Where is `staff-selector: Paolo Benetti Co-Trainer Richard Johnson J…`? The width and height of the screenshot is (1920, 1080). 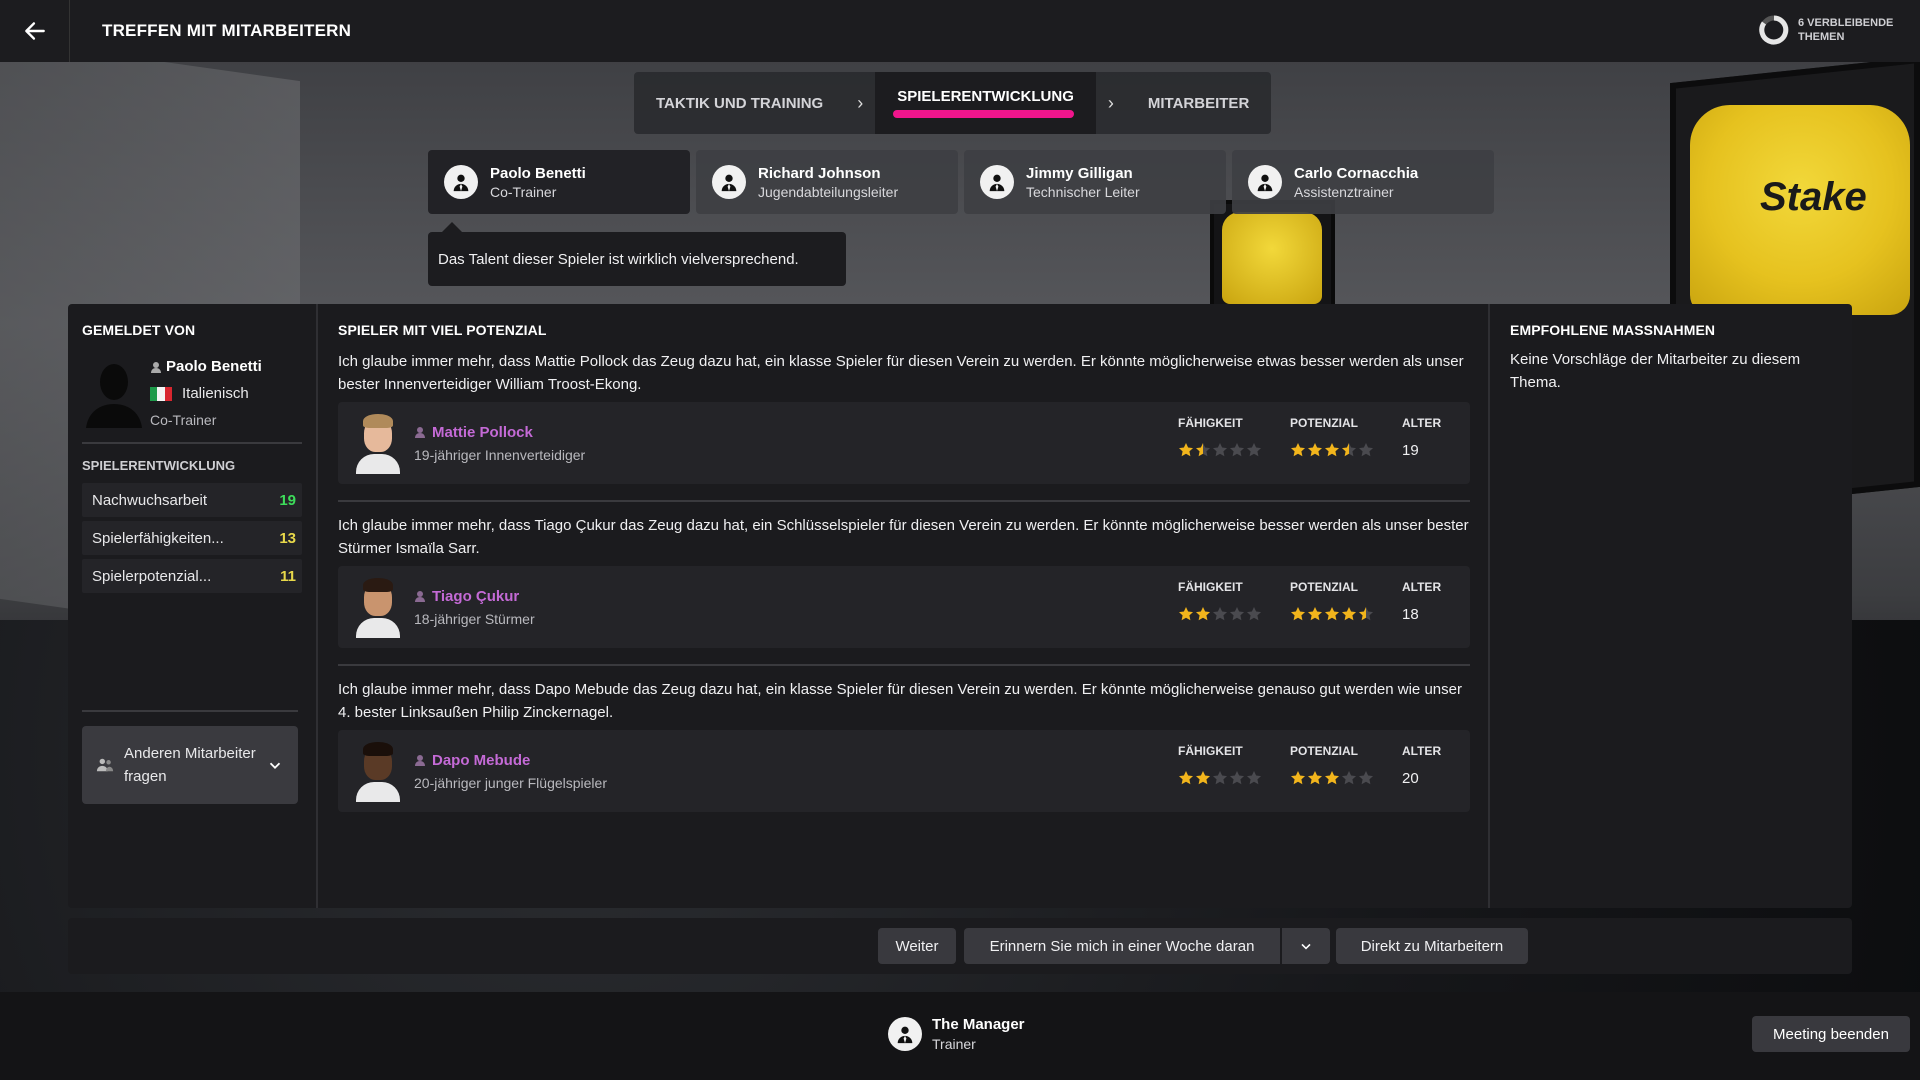
staff-selector: Paolo Benetti Co-Trainer Richard Johnson J… is located at coordinates (961, 182).